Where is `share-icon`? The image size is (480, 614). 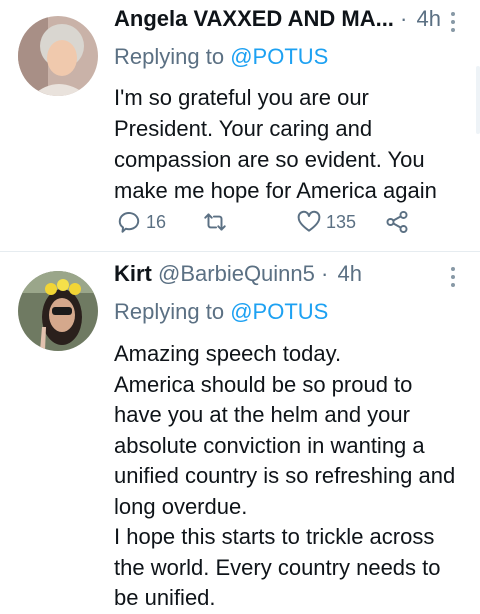
share-icon is located at coordinates (397, 222).